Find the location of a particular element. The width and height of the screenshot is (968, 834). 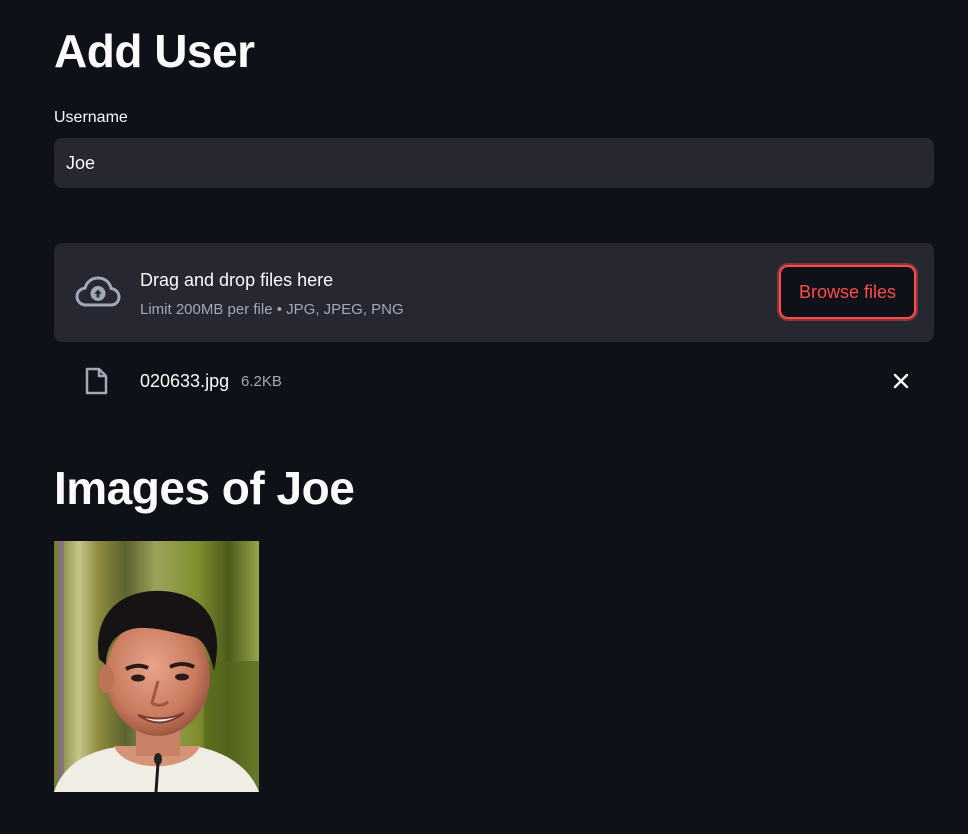

close-icon is located at coordinates (901, 381).